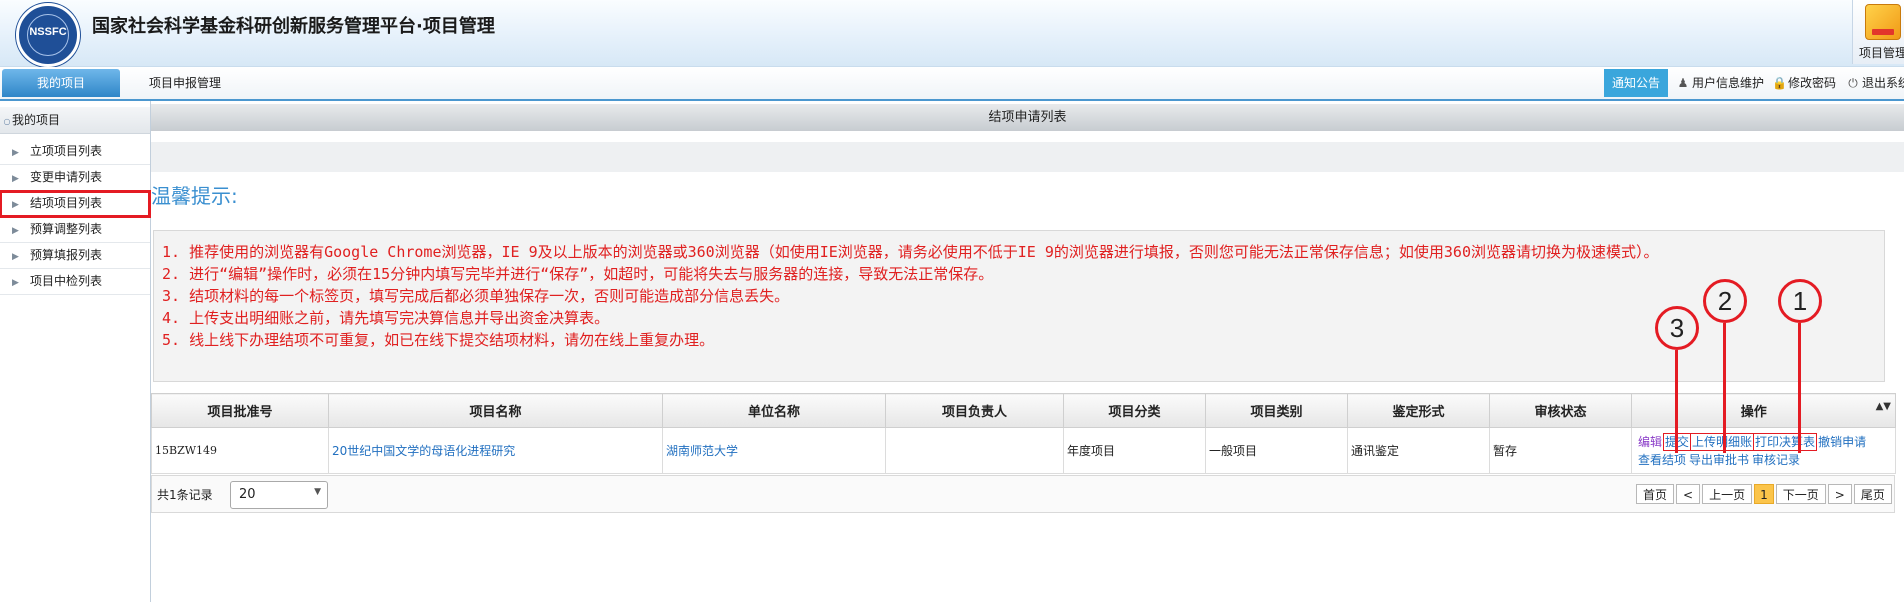 Image resolution: width=1904 pixels, height=602 pixels. Describe the element at coordinates (1842, 442) in the screenshot. I see `revoke-application-link: 撤销申请` at that location.